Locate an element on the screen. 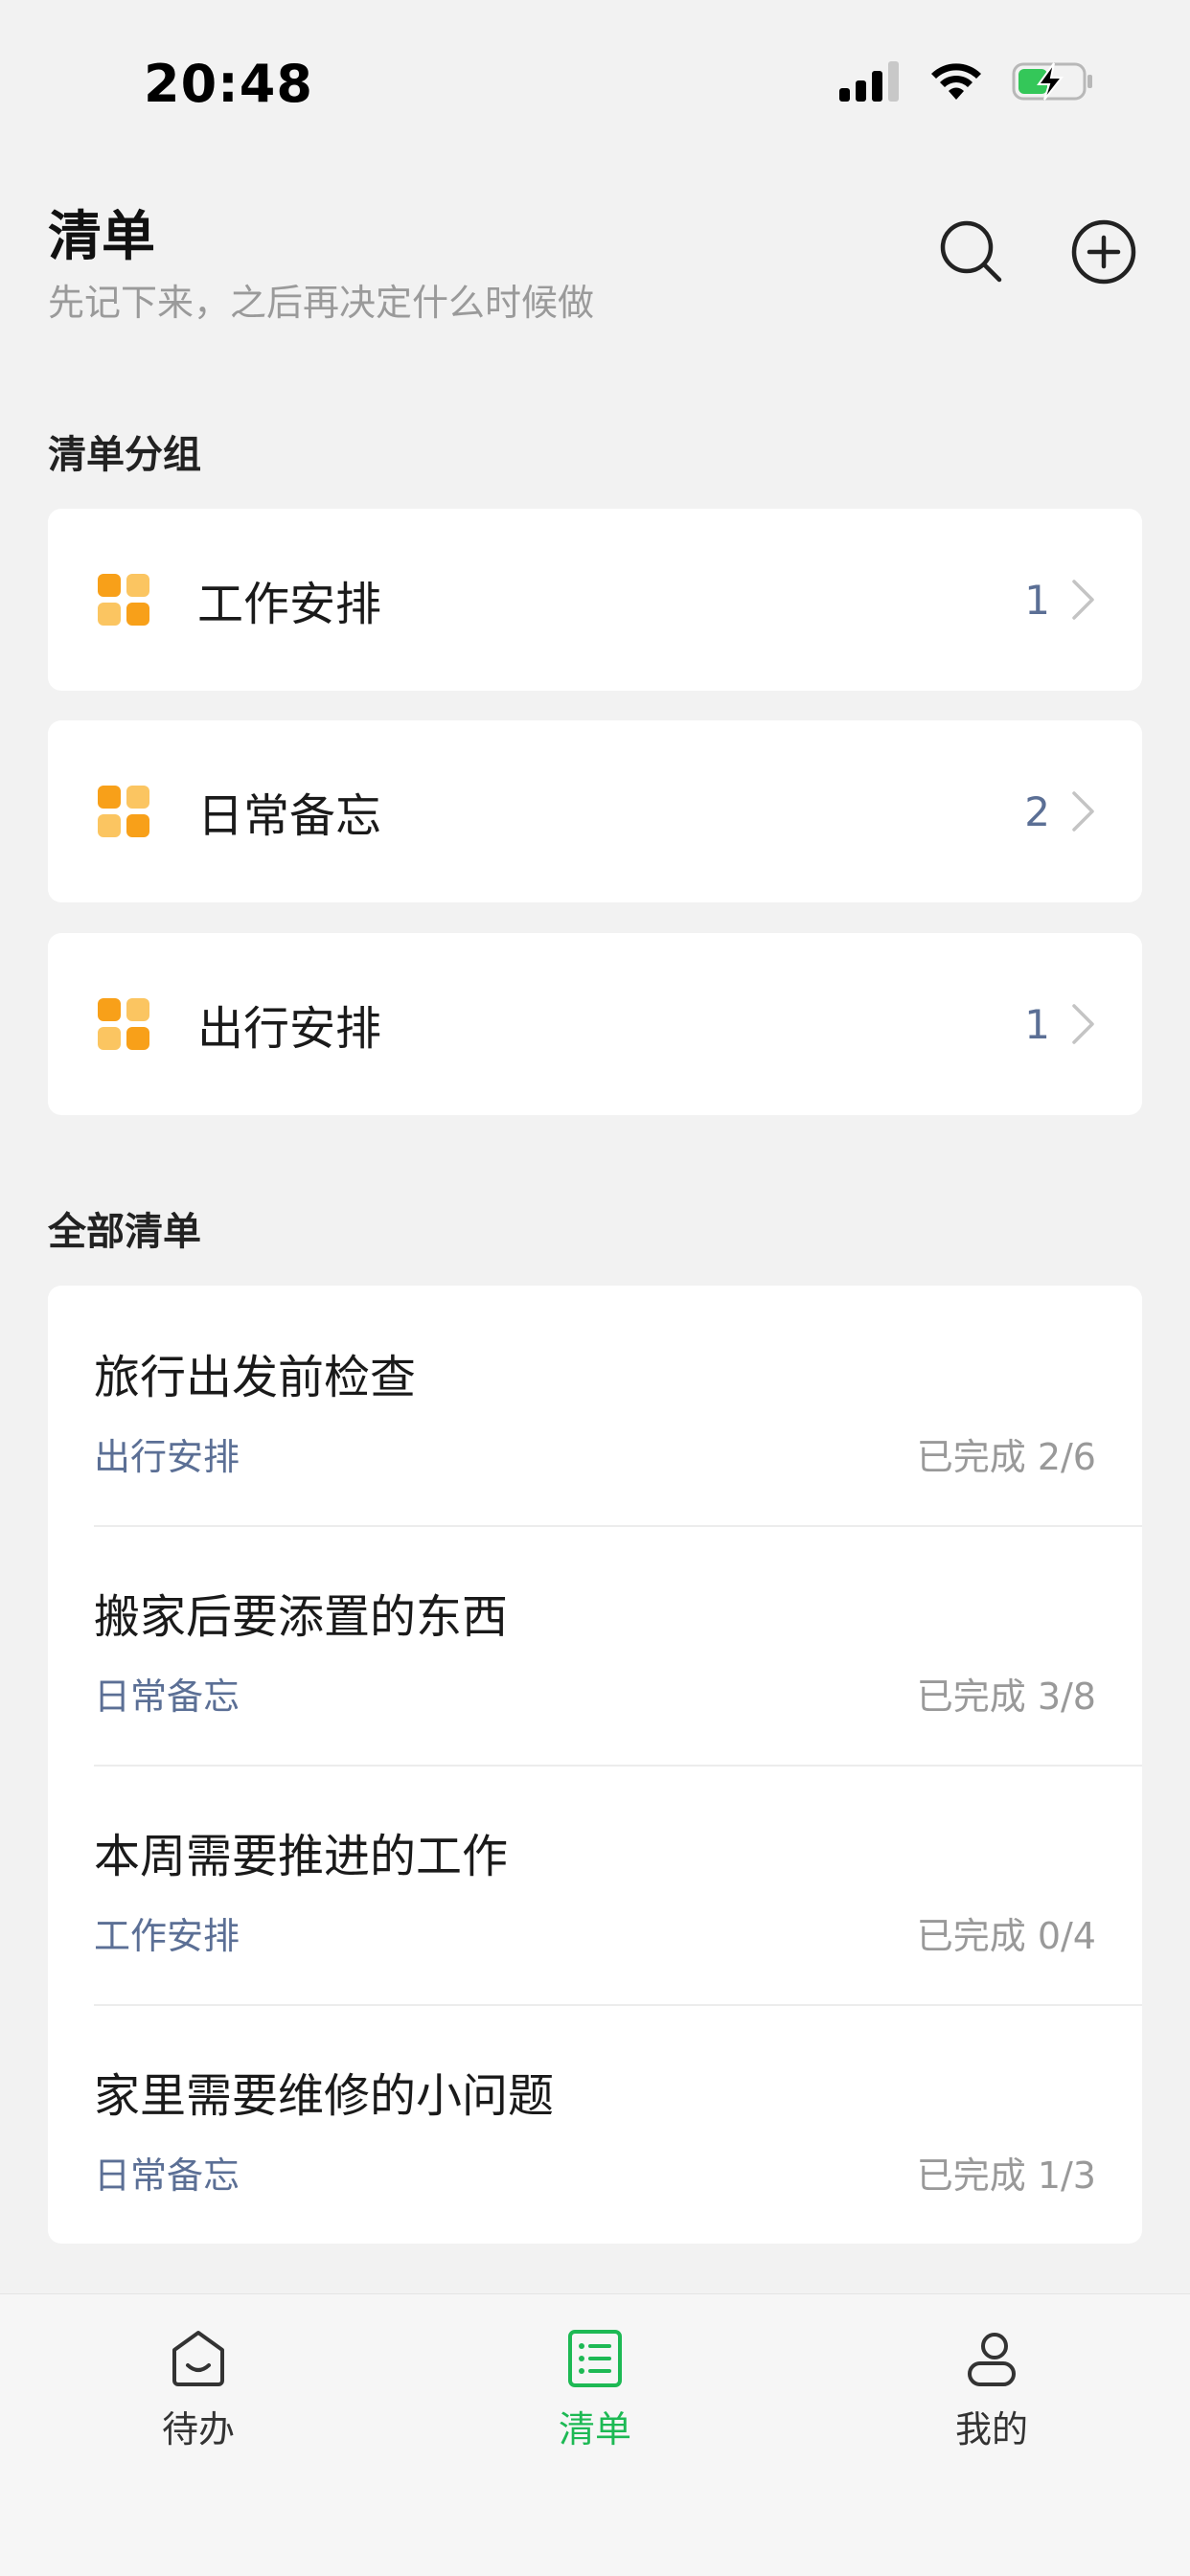 The width and height of the screenshot is (1190, 2576). tab-bar: 待办 清单 我的 is located at coordinates (595, 2434).